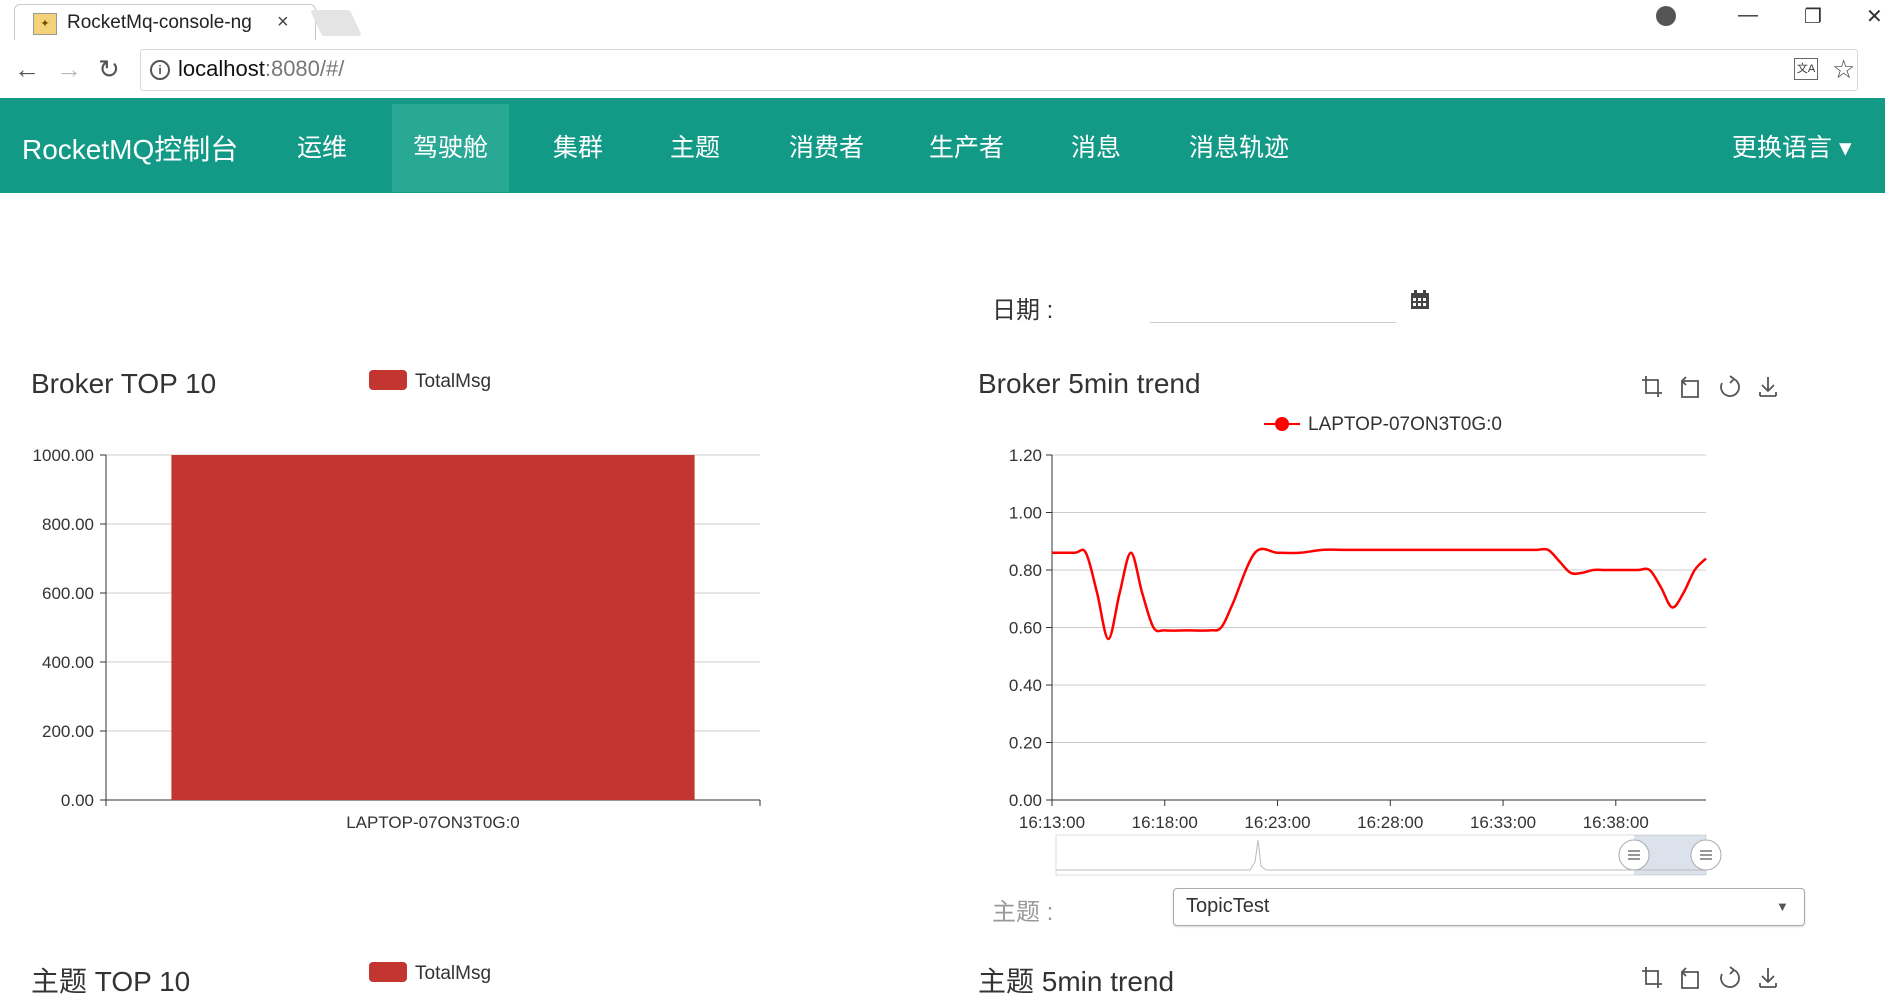 The image size is (1885, 1000). What do you see at coordinates (433, 822) in the screenshot?
I see `x-tick-label: LAPTOP-07ON3T0G:0` at bounding box center [433, 822].